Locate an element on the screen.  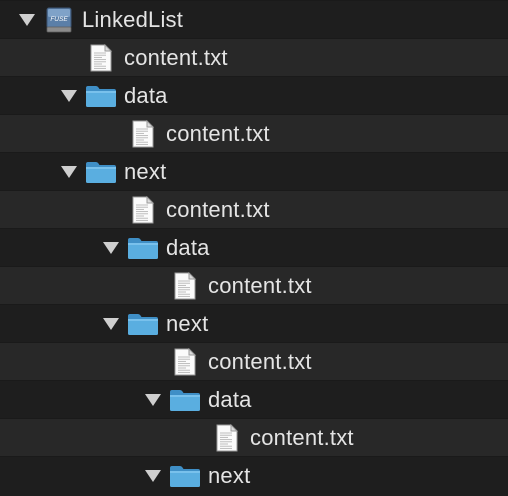
tree-row-disk: FUSE LinkedList is located at coordinates (254, 19).